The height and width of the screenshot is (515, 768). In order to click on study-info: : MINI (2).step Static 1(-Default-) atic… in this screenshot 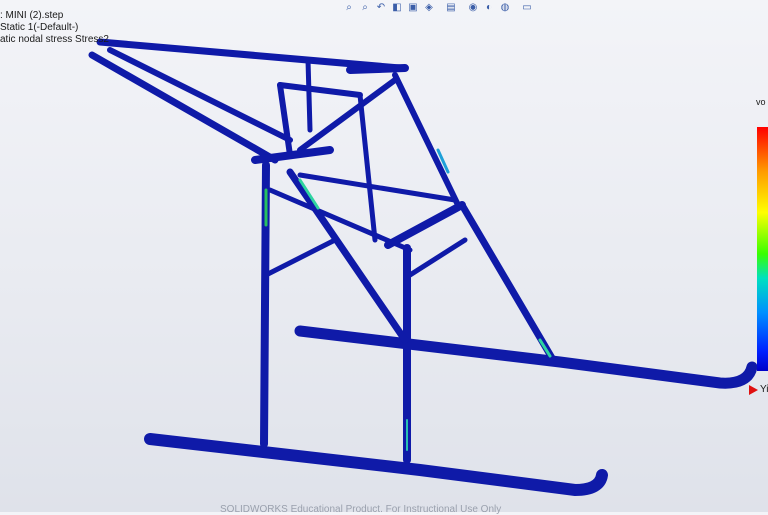, I will do `click(54, 28)`.